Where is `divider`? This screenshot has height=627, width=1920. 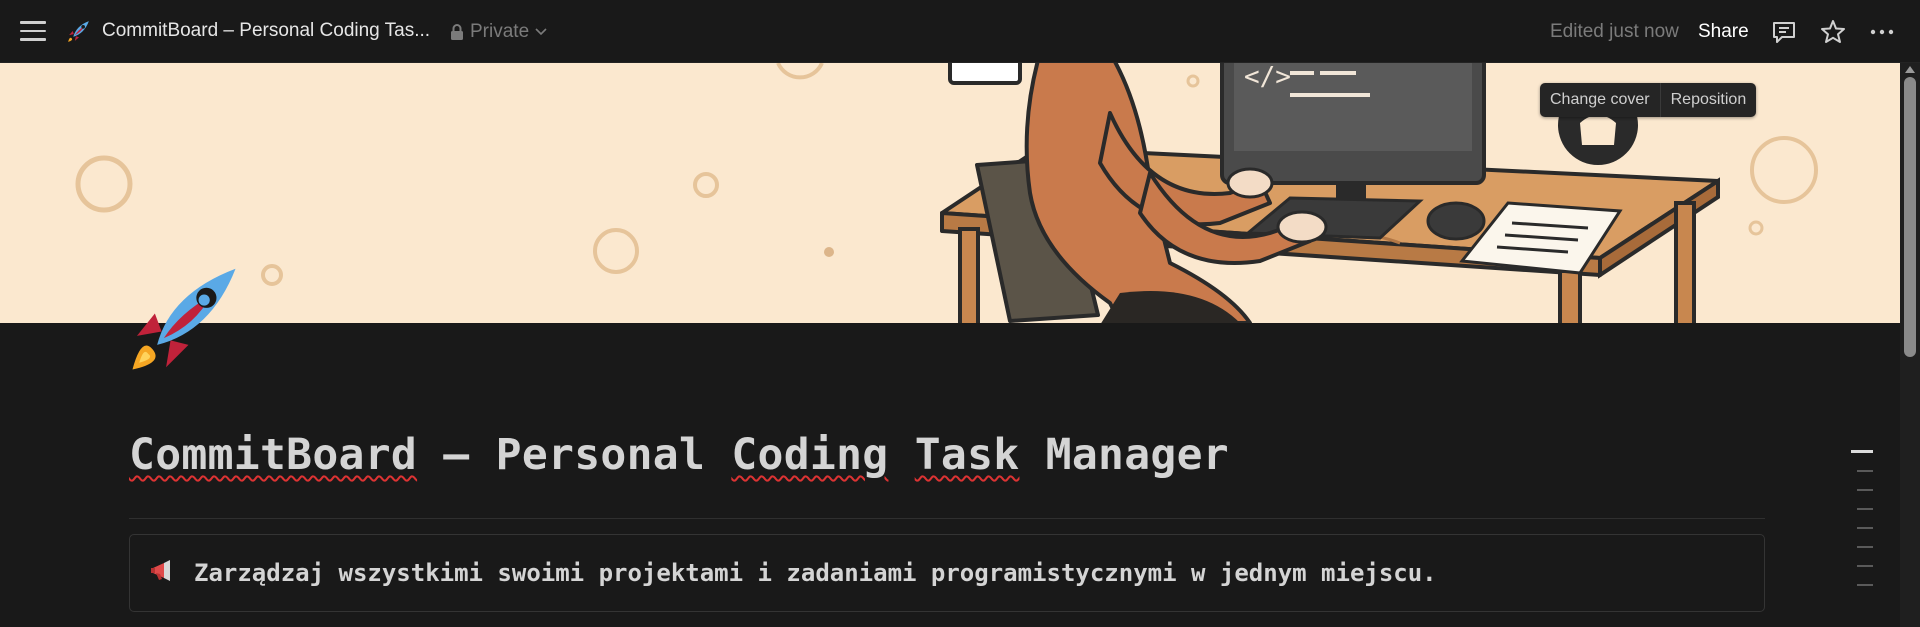 divider is located at coordinates (947, 518).